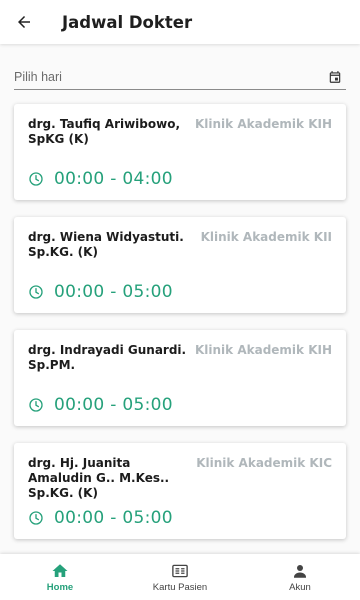 Image resolution: width=360 pixels, height=600 pixels. I want to click on schedule-time: 00:00 - 04:00, so click(113, 179).